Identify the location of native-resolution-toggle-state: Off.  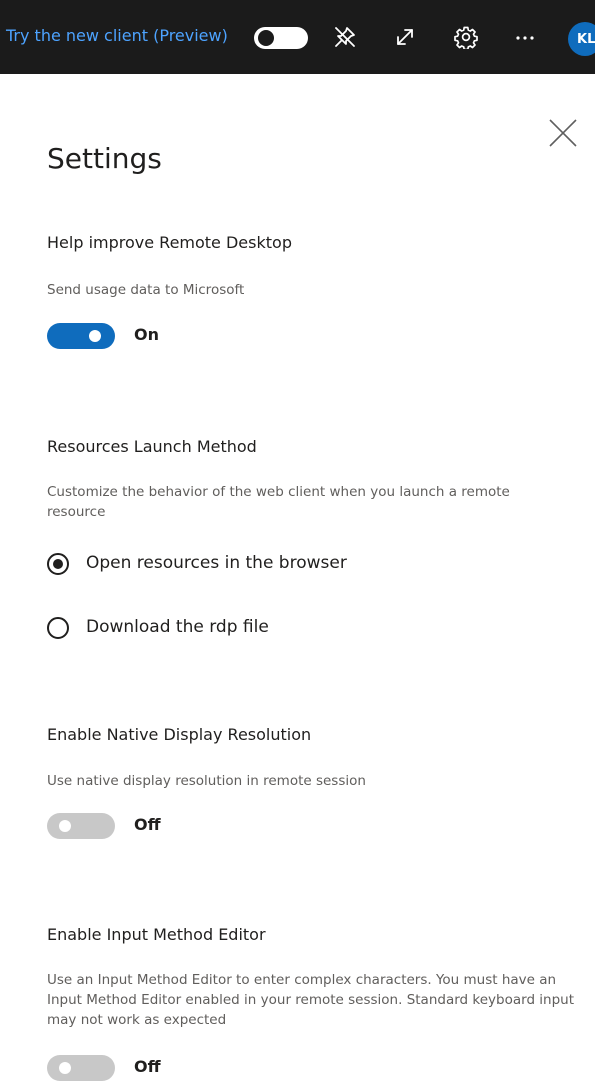
(147, 824).